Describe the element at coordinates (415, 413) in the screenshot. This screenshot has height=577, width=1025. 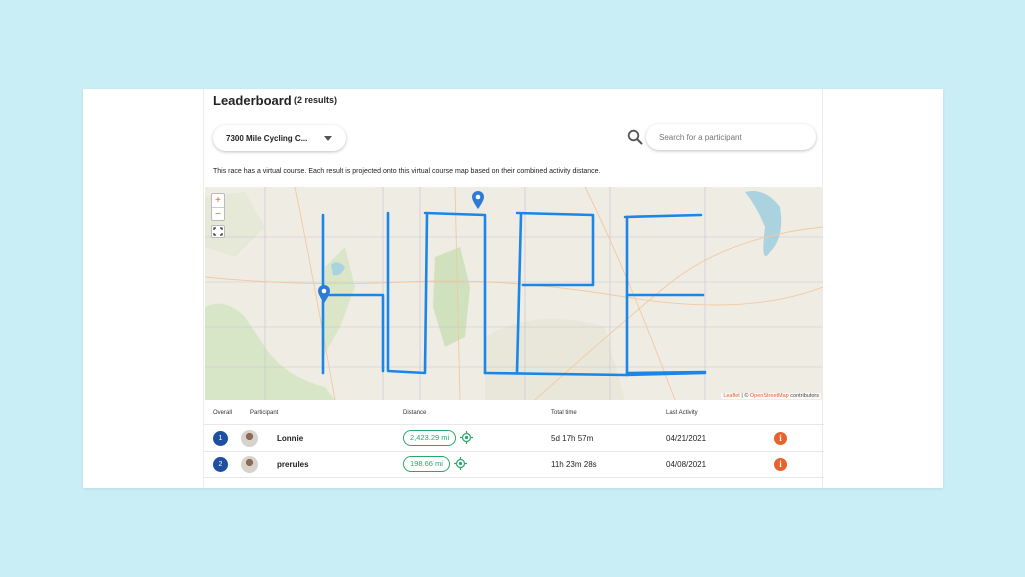
I see `header-distance: Distance` at that location.